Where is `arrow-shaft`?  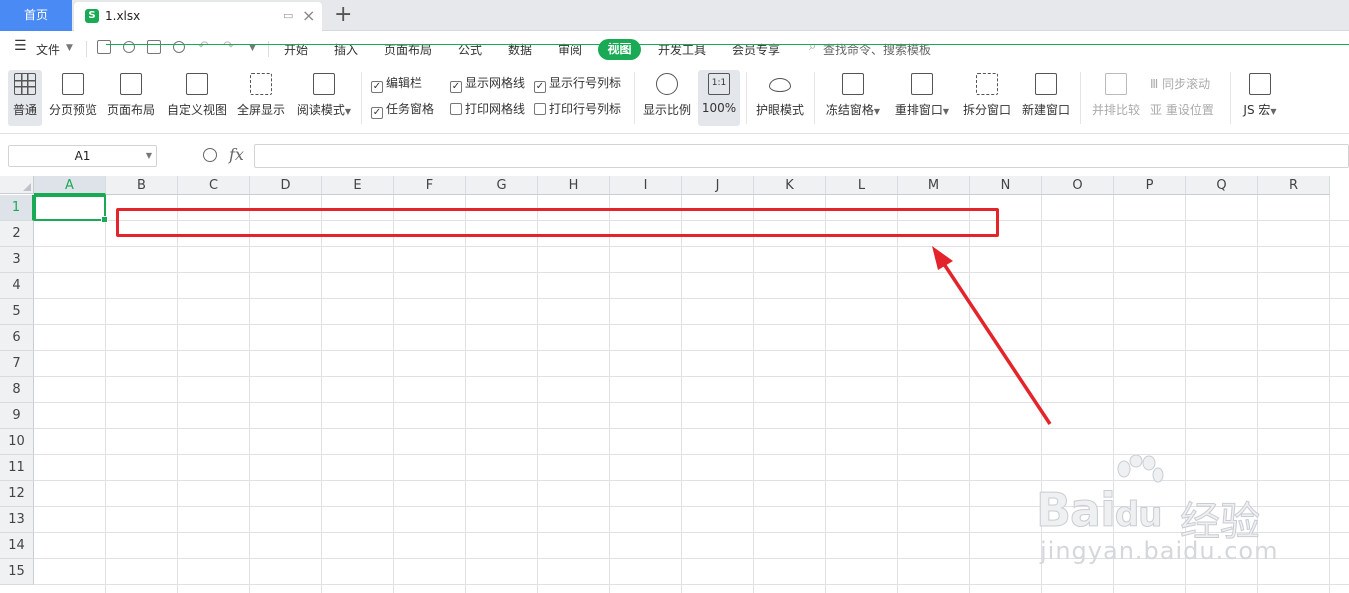 arrow-shaft is located at coordinates (995, 341).